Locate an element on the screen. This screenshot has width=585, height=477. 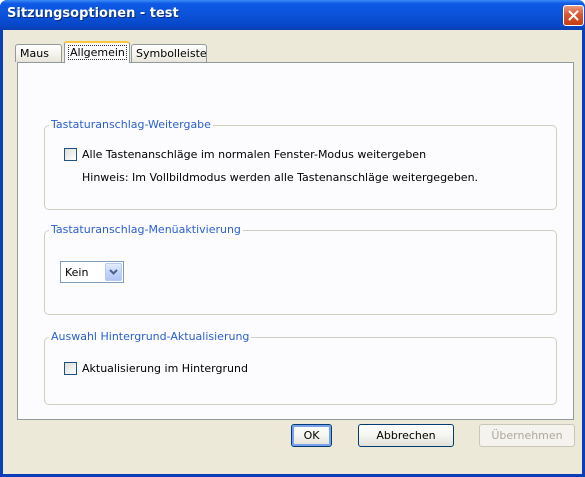
title-bar: Sitzungsoptionen - test is located at coordinates (292, 15).